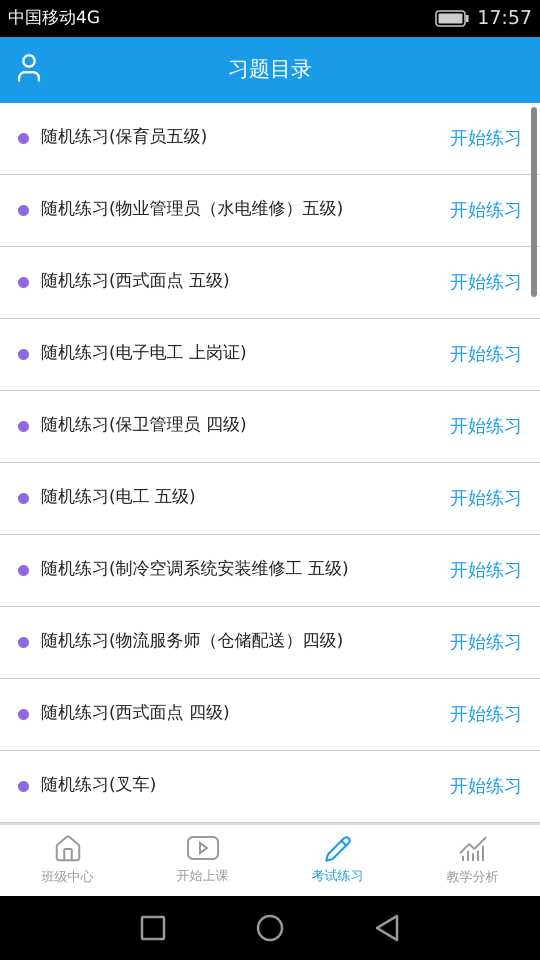 The image size is (540, 960). What do you see at coordinates (67, 860) in the screenshot?
I see `tab: 班级中心` at bounding box center [67, 860].